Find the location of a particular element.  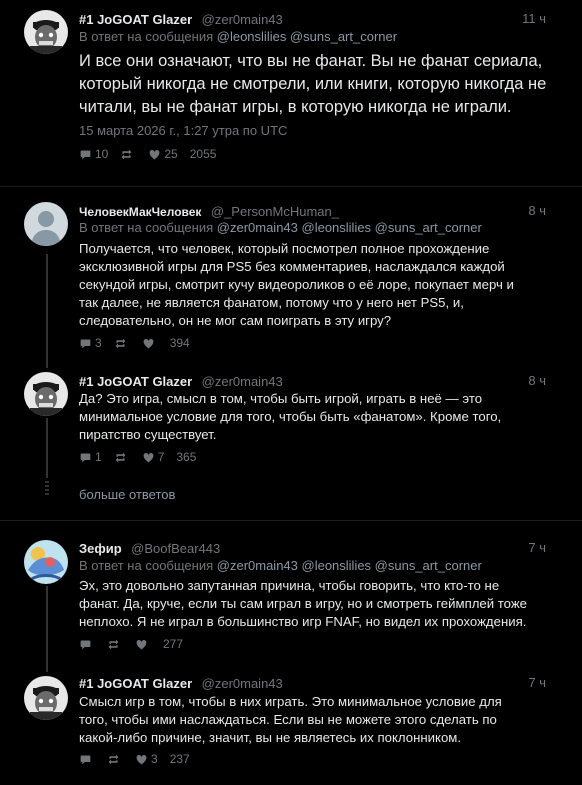

reply-button: 10 is located at coordinates (93, 154).